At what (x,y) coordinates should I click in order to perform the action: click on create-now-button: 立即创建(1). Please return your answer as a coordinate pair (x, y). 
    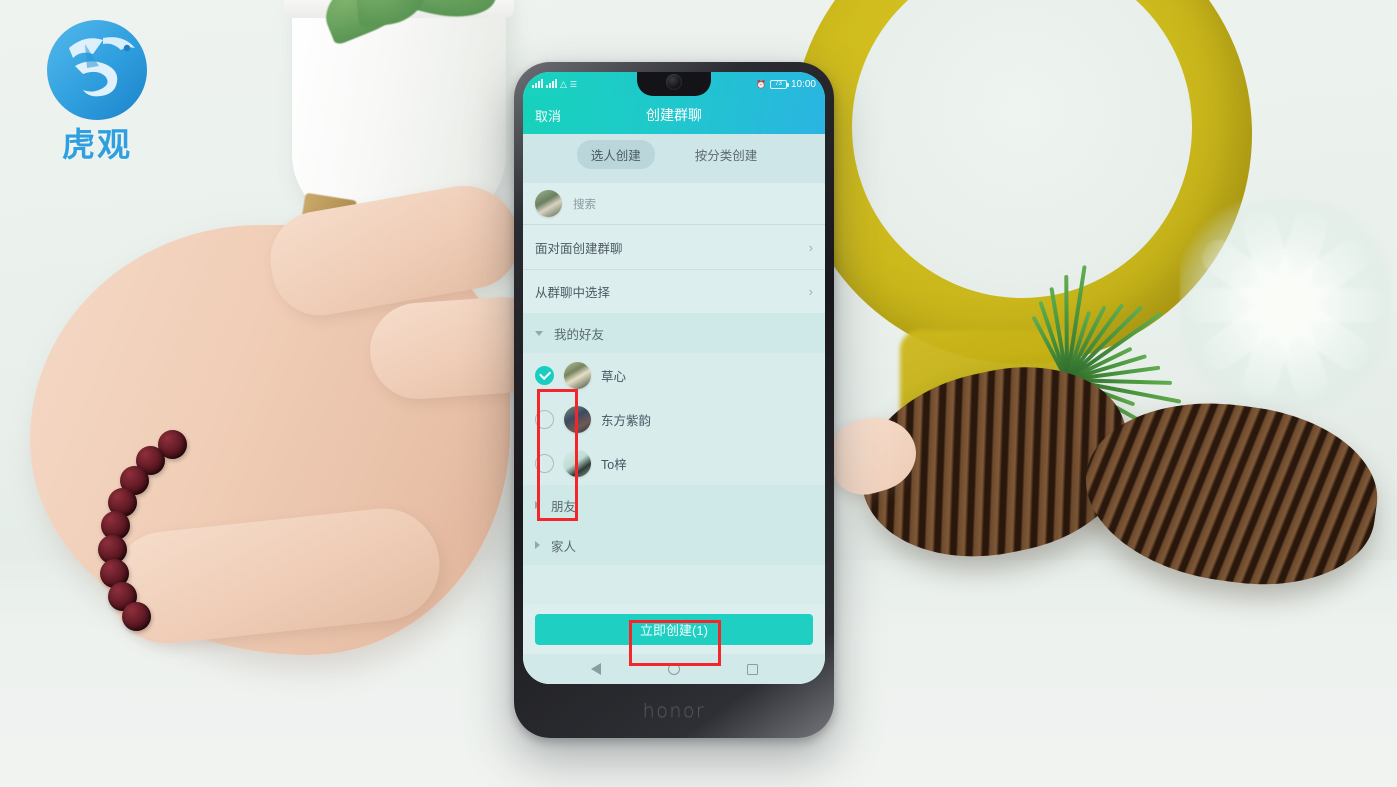
    Looking at the image, I should click on (674, 629).